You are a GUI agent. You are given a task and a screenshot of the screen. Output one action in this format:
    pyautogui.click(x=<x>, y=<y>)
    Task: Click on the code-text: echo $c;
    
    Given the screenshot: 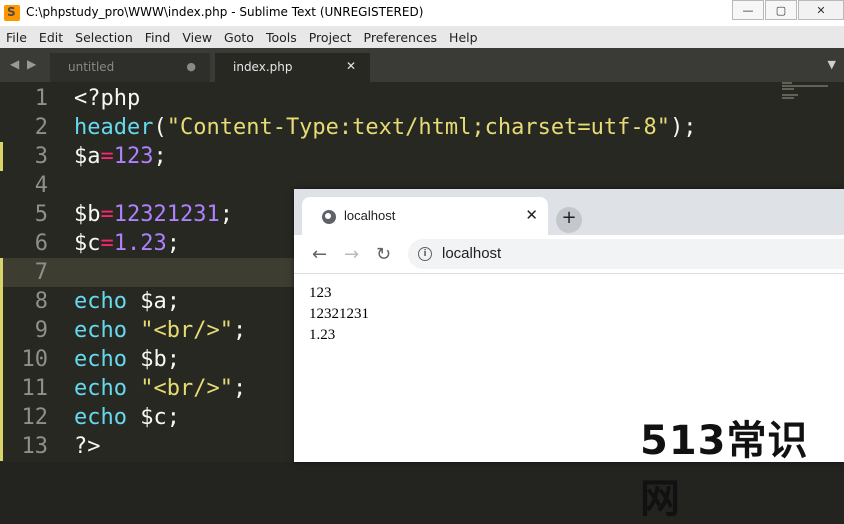 What is the action you would take?
    pyautogui.click(x=127, y=417)
    